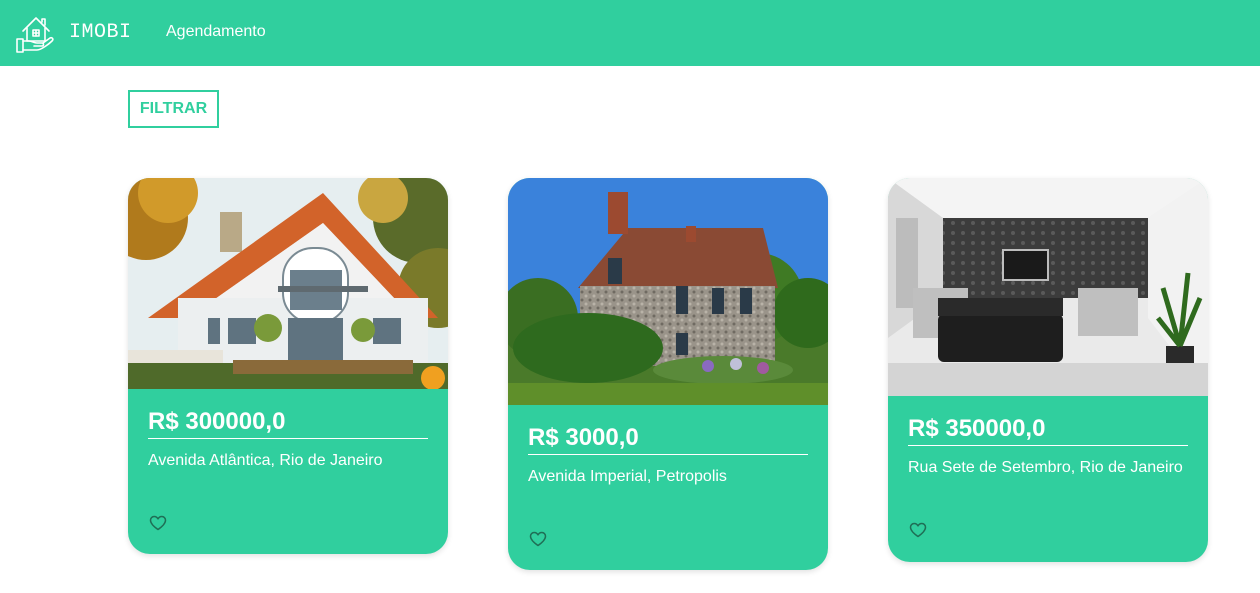  Describe the element at coordinates (1048, 430) in the screenshot. I see `listing-price: R$ 350000,0` at that location.